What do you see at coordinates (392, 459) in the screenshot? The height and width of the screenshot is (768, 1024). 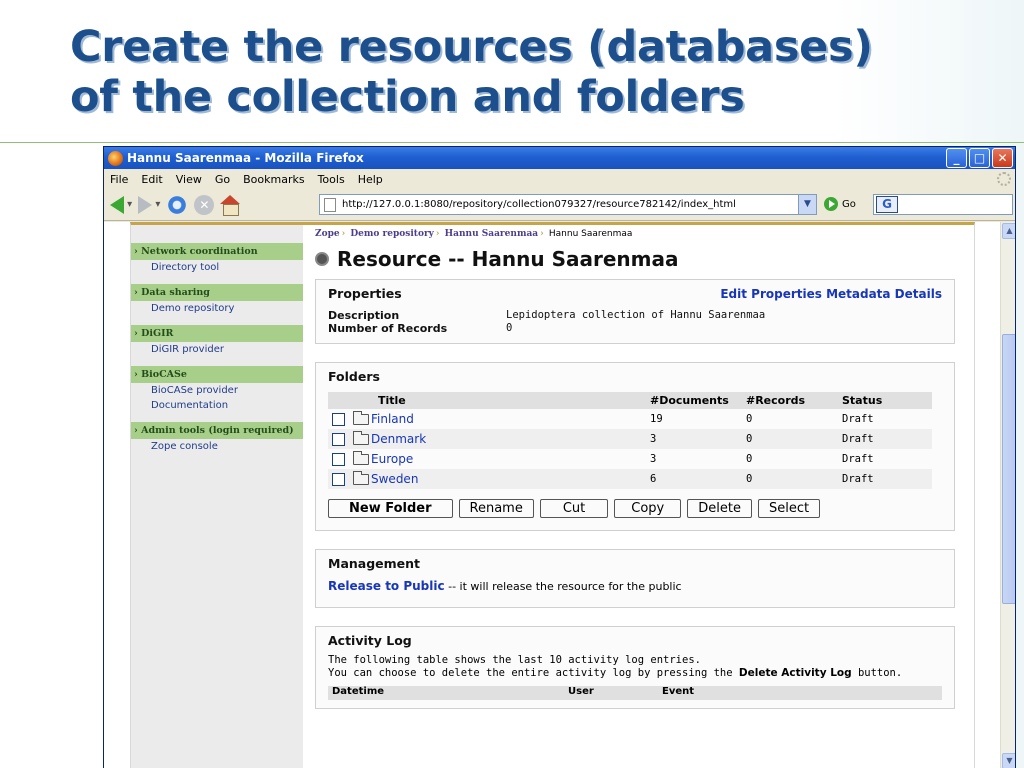 I see `folder-title: Europe` at bounding box center [392, 459].